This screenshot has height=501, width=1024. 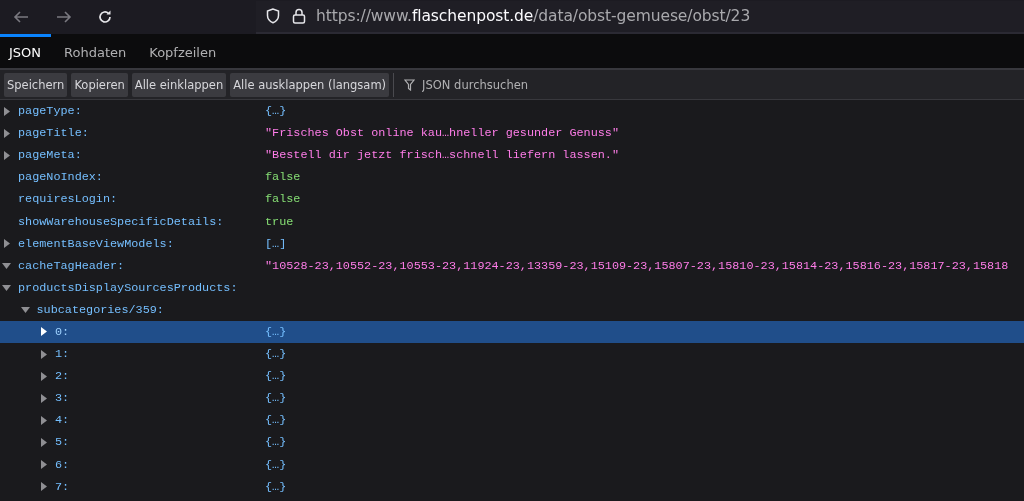 I want to click on reload-icon, so click(x=105, y=17).